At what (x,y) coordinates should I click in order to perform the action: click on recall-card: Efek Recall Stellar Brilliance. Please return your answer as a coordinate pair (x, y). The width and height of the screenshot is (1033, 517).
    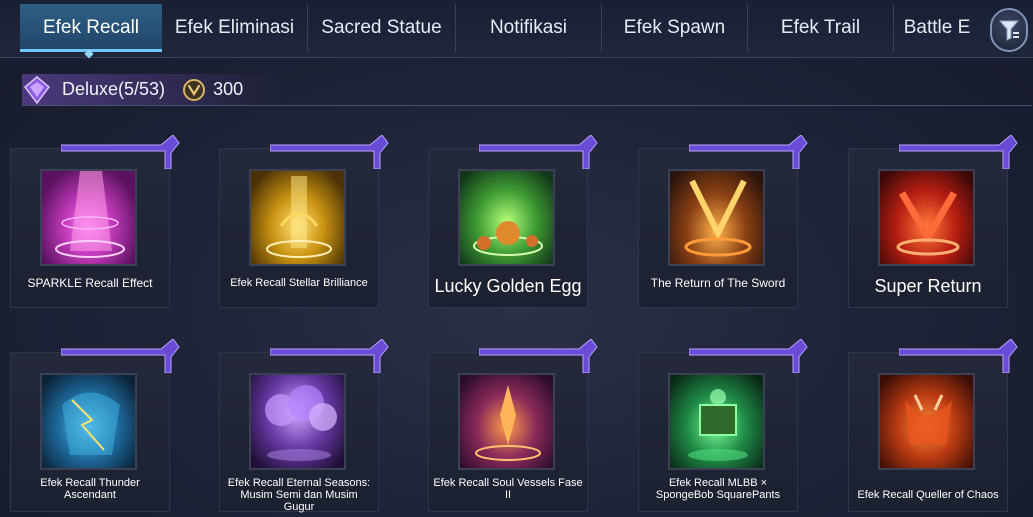
    Looking at the image, I should click on (304, 221).